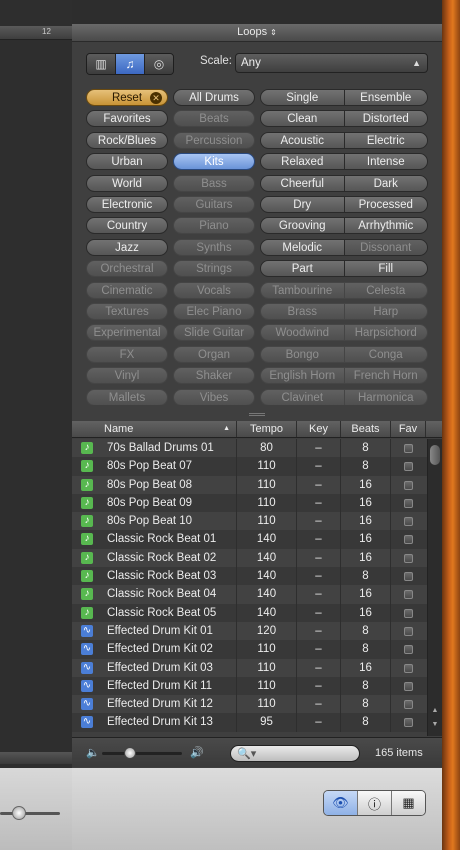  What do you see at coordinates (366, 429) in the screenshot?
I see `column-header-beats: Beats` at bounding box center [366, 429].